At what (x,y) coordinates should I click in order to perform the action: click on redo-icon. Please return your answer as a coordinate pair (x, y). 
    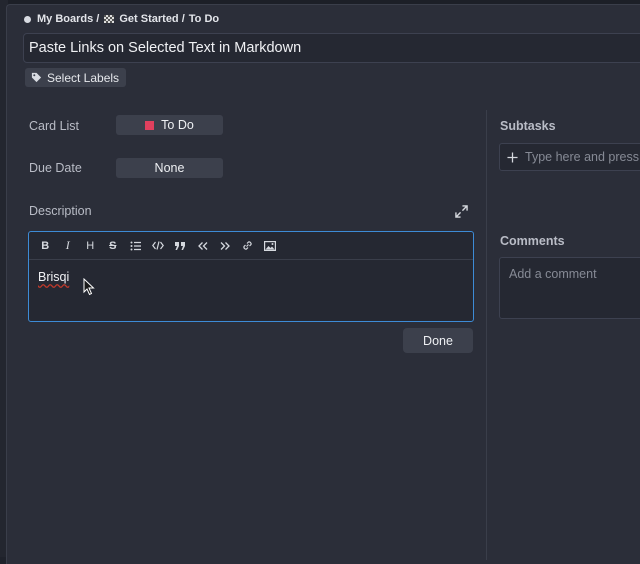
    Looking at the image, I should click on (225, 245).